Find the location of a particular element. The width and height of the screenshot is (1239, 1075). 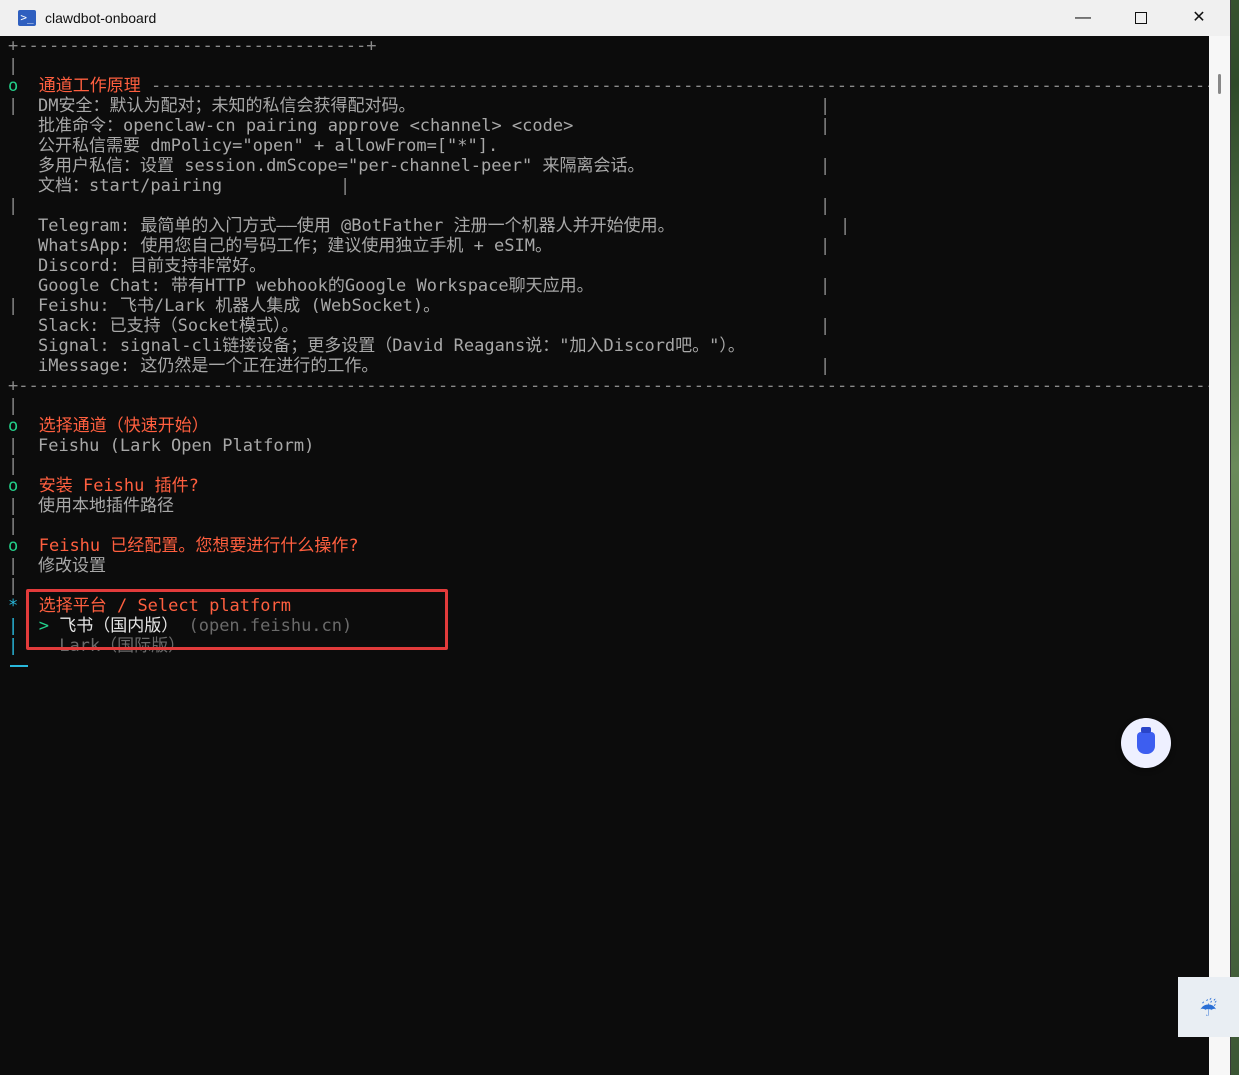

window-title: clawdbot-onboard is located at coordinates (101, 18).